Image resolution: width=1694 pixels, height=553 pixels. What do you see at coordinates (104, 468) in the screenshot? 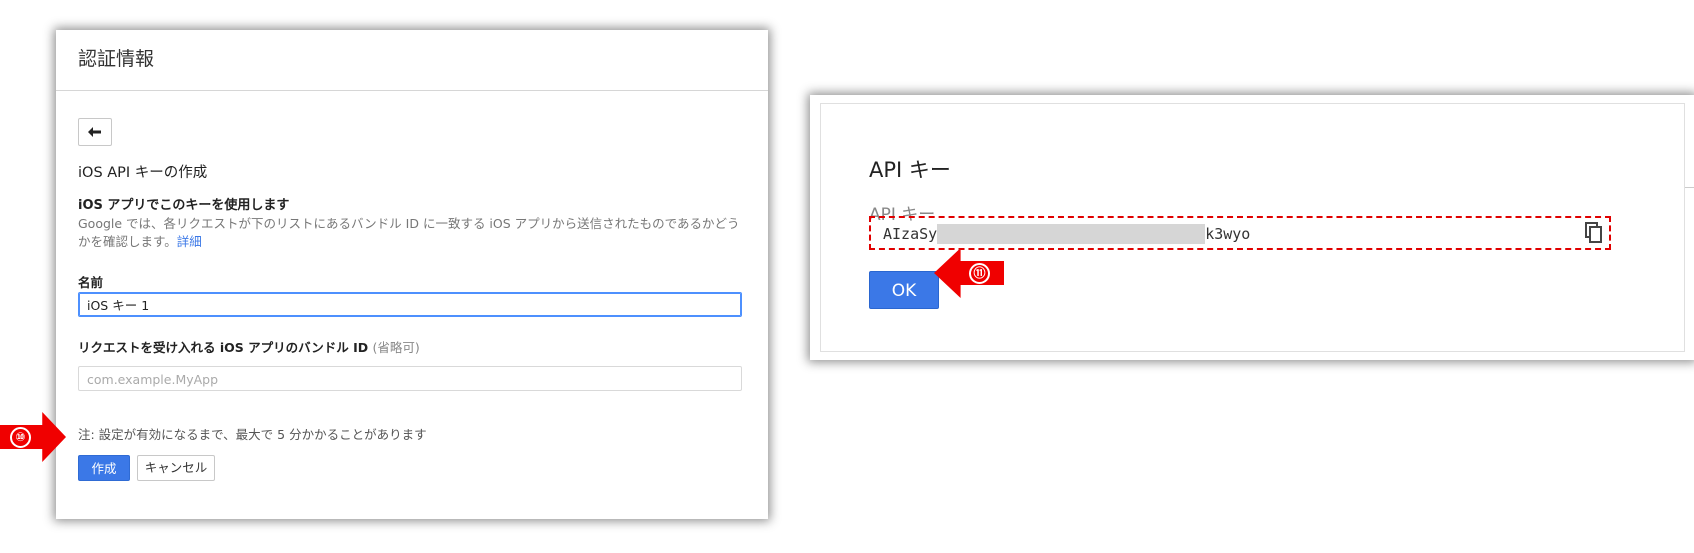
I see `create-button: 作成` at bounding box center [104, 468].